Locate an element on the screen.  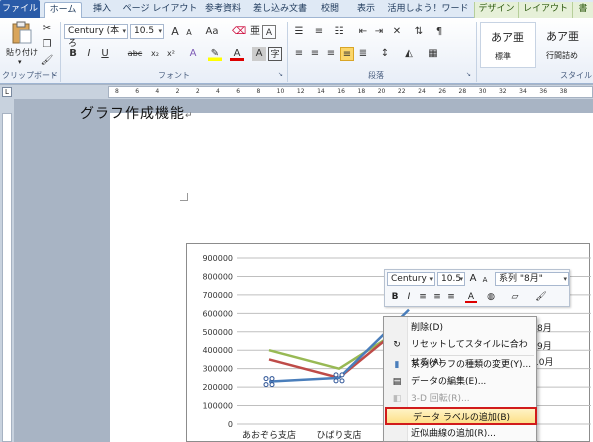
distributed-icon: ≣ is located at coordinates (363, 54).